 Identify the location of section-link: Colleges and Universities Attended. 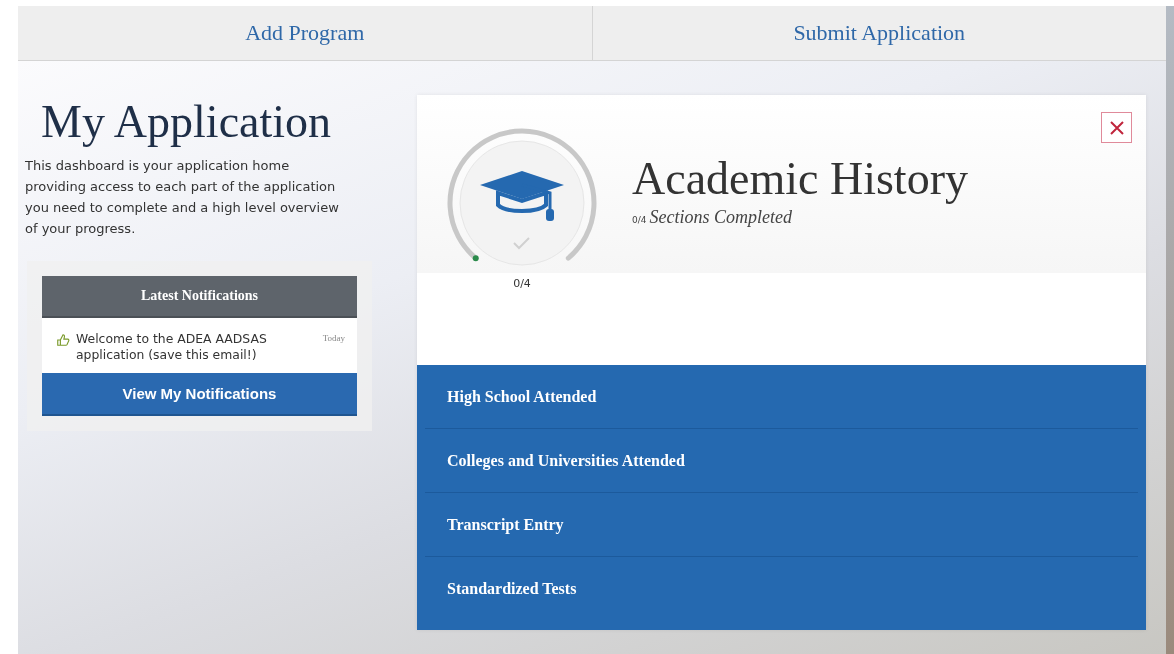
(781, 461).